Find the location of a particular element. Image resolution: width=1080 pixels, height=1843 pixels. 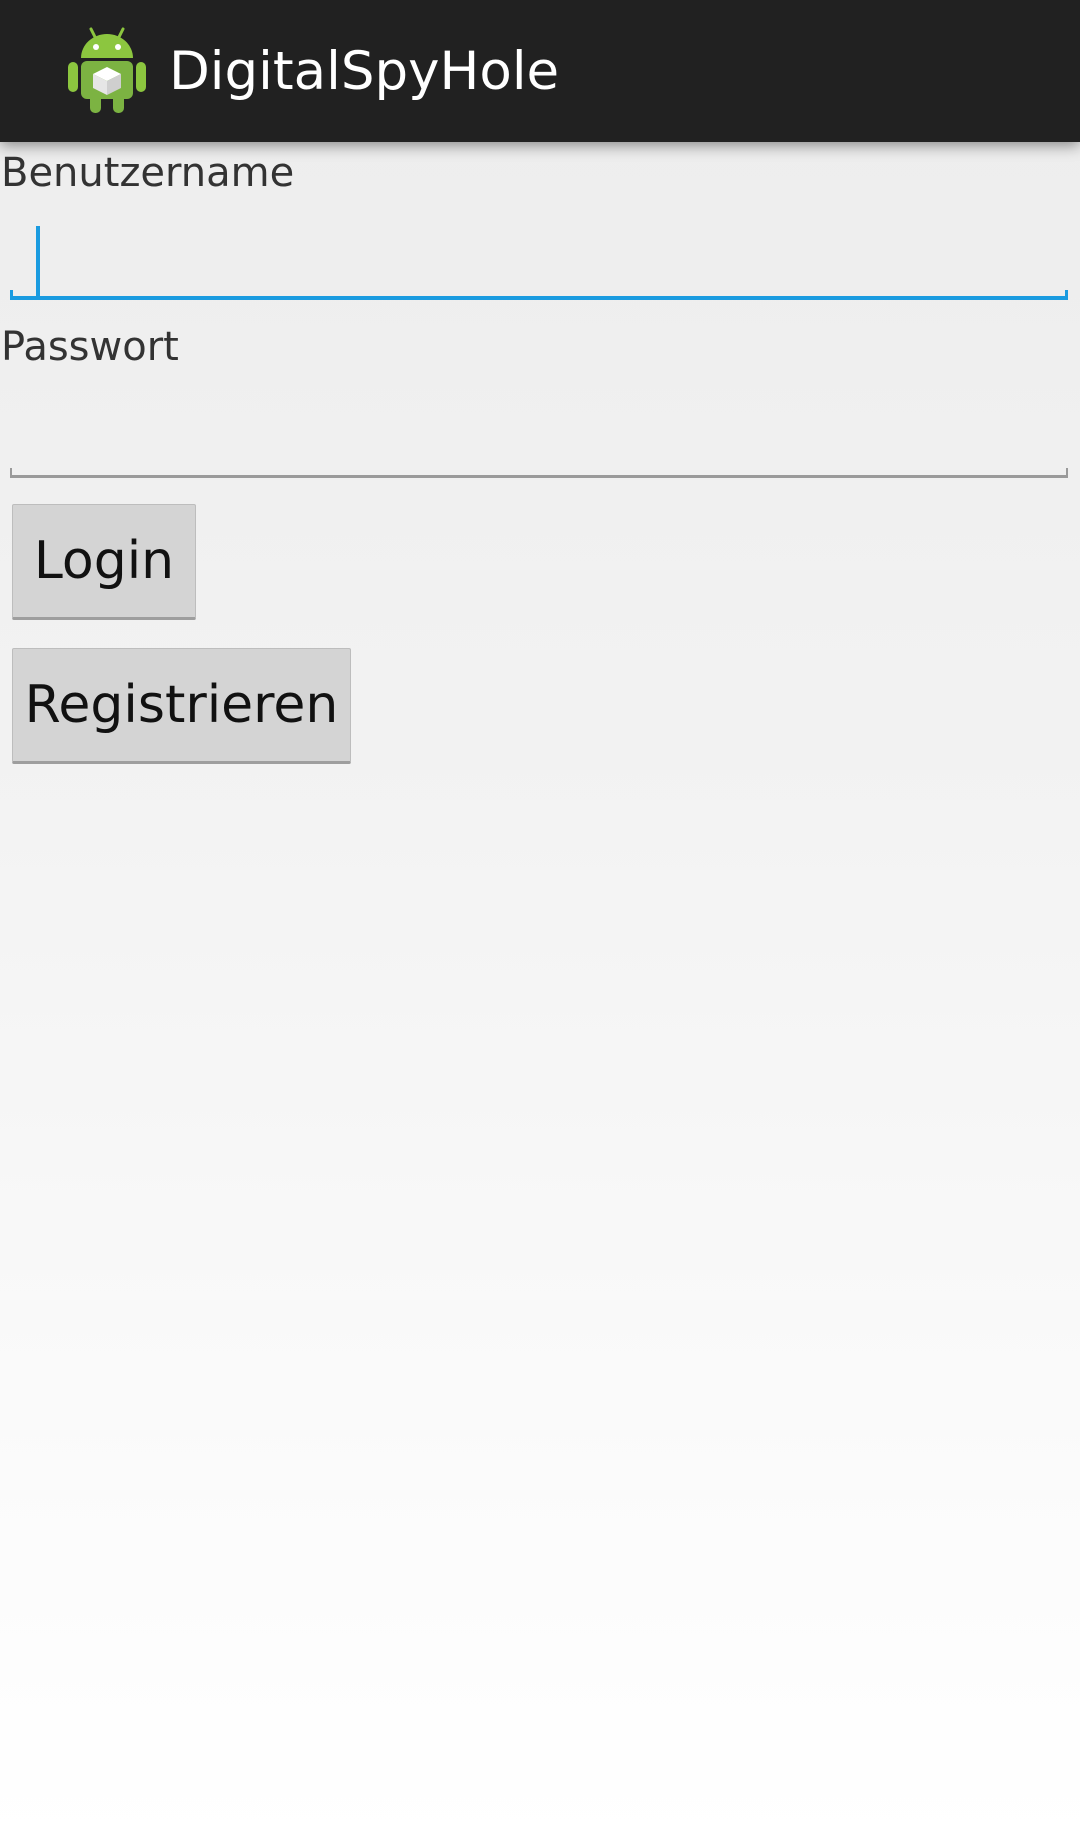

username-label: Benutzername is located at coordinates (148, 173).